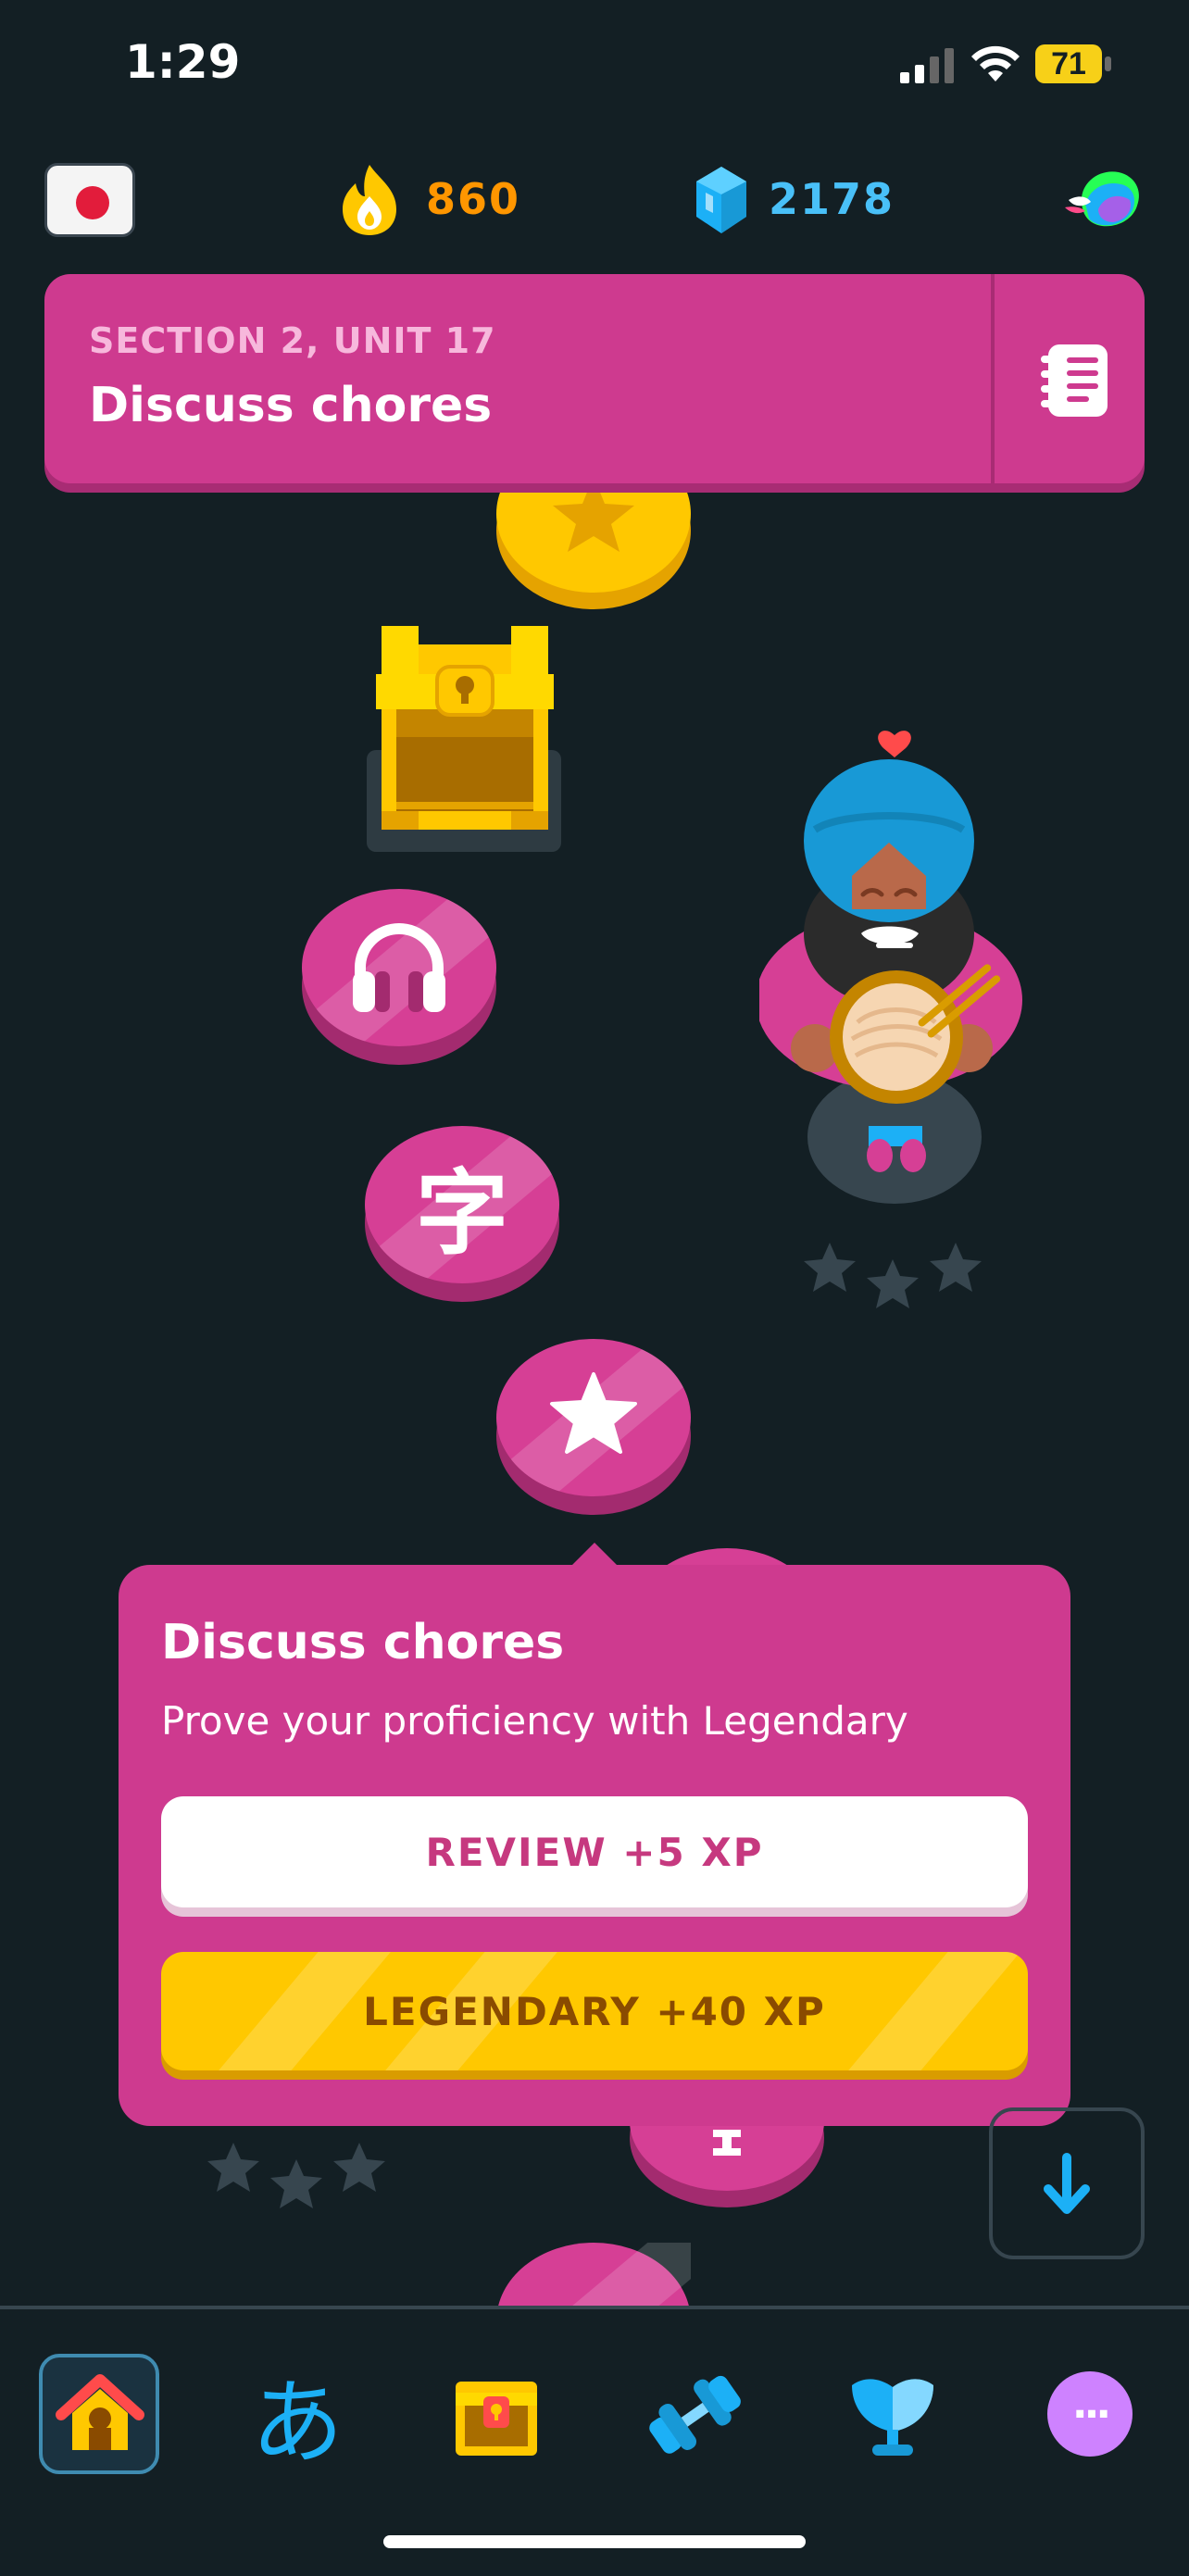 Image resolution: width=1189 pixels, height=2576 pixels. I want to click on cellular-signal-icon, so click(927, 66).